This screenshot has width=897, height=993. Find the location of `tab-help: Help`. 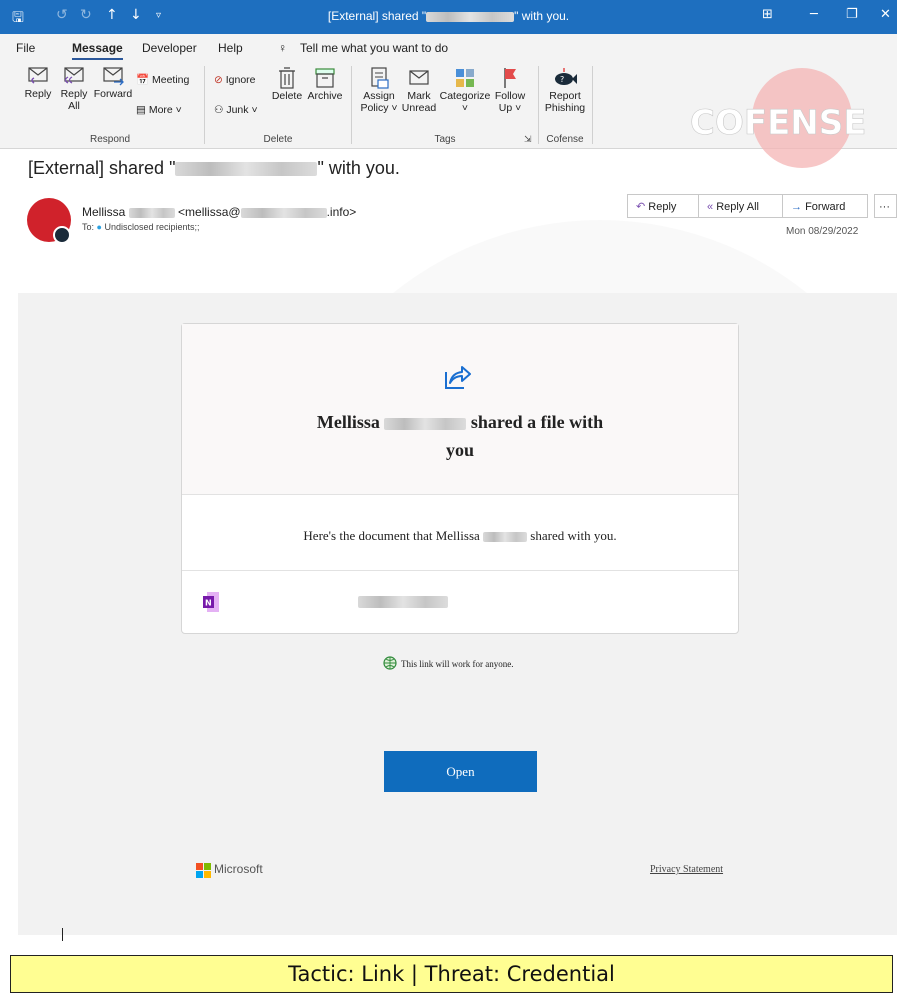

tab-help: Help is located at coordinates (230, 48).